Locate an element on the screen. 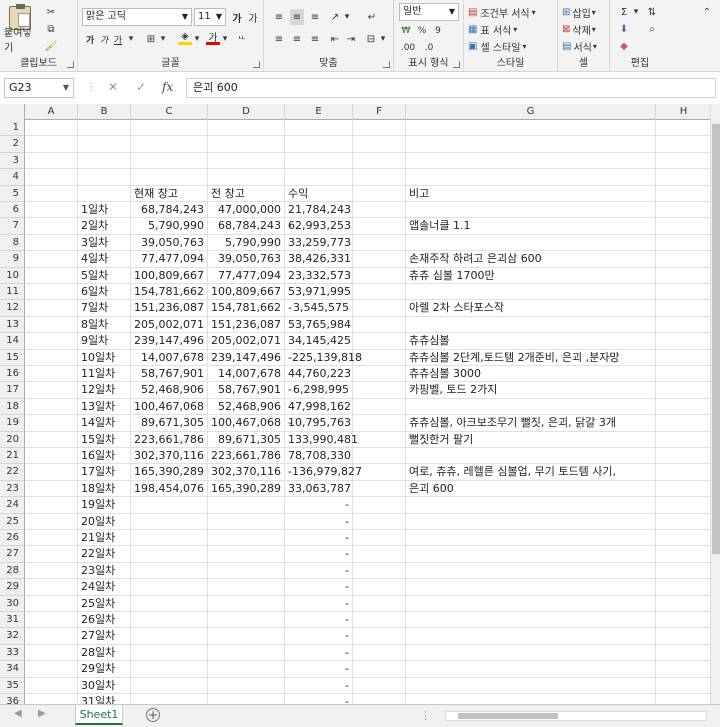  decrease-indent-icon: ⇤ is located at coordinates (335, 39).